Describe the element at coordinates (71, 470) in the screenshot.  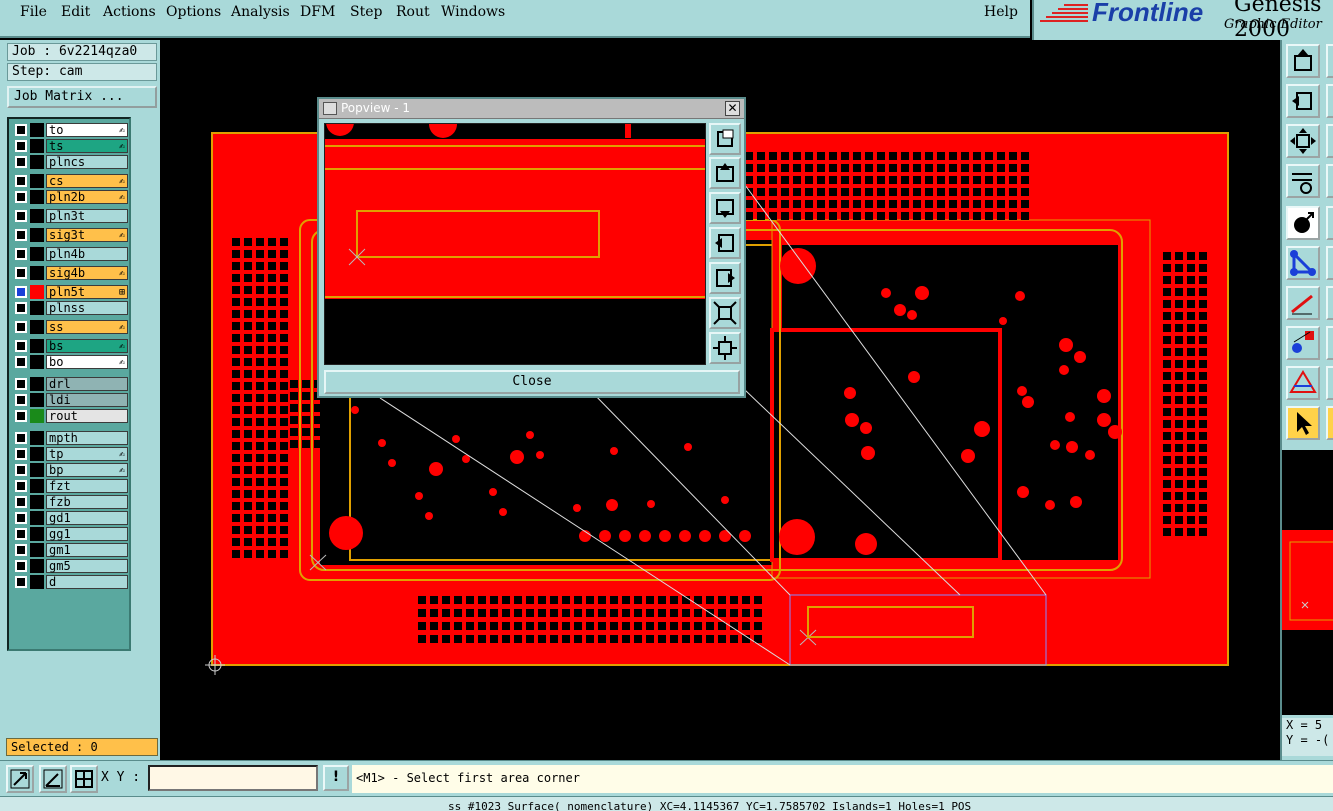
I see `layer-row-bp: bp ✍` at that location.